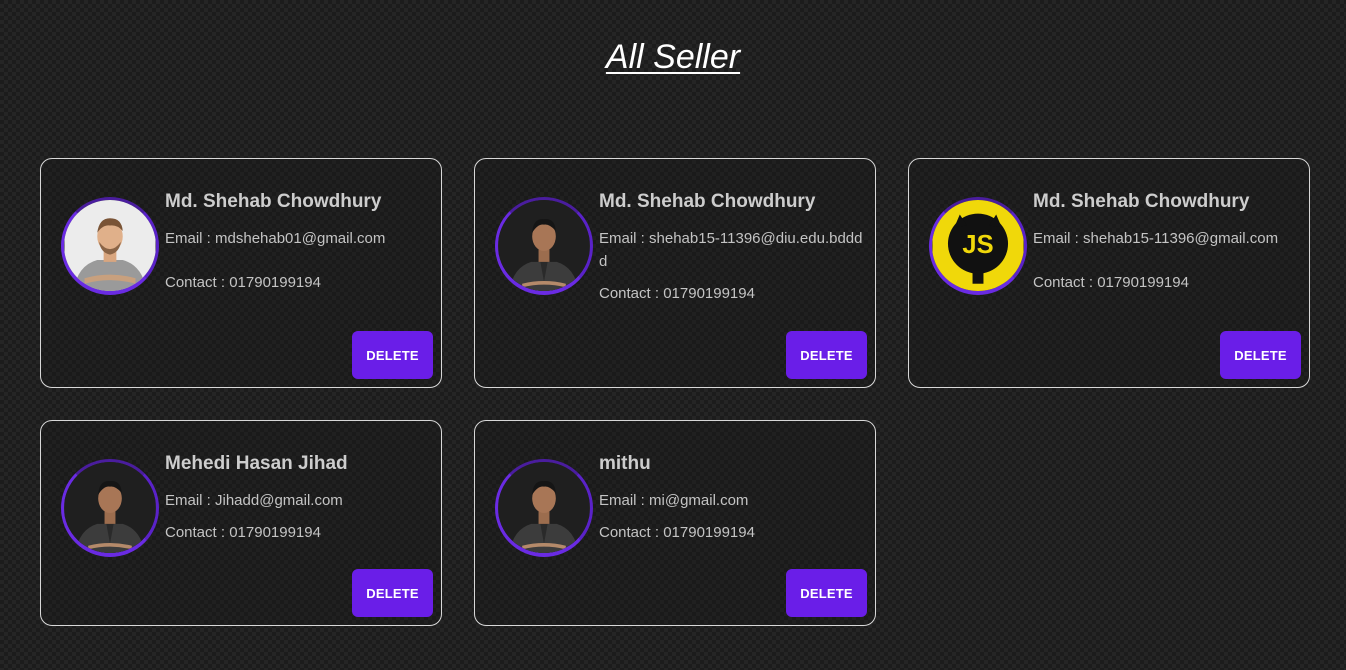 This screenshot has height=670, width=1346. I want to click on man-gray-tshirt-photo, so click(110, 245).